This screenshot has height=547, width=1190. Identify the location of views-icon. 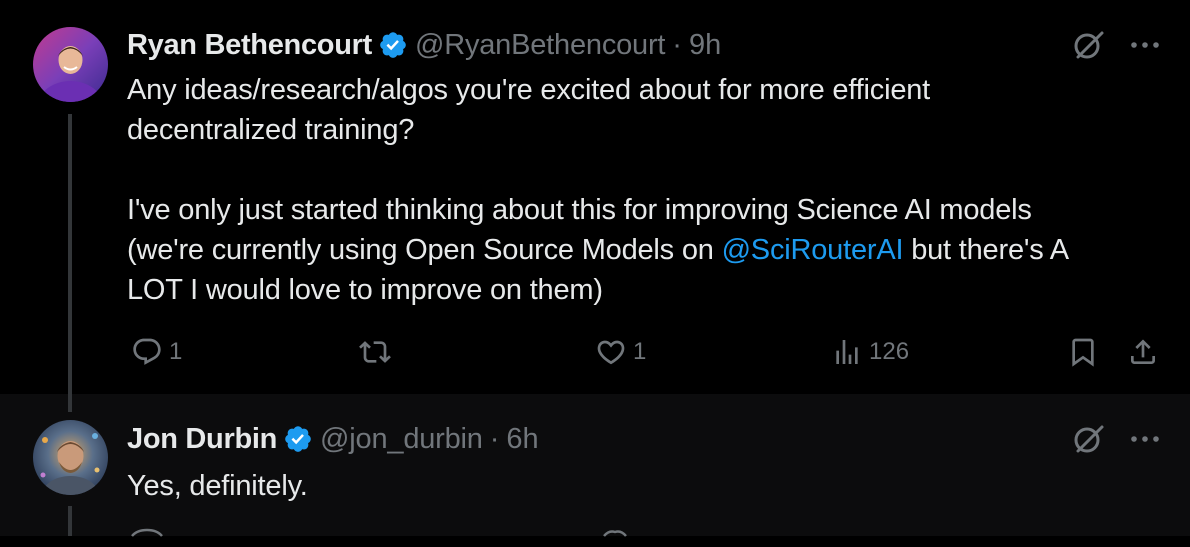
(847, 352).